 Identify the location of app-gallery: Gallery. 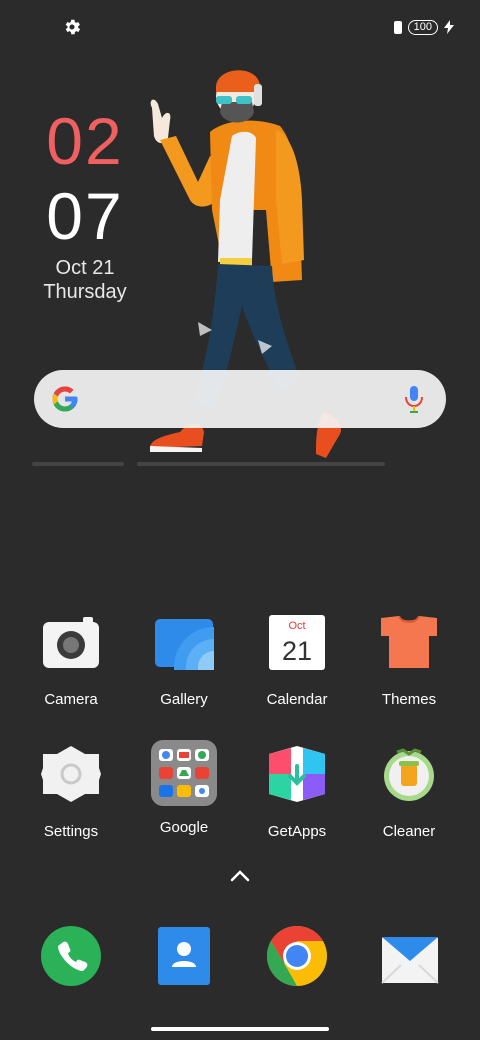
(194, 661).